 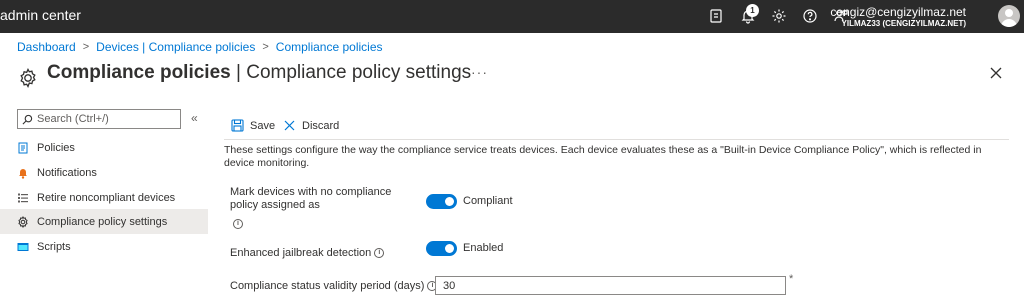 I want to click on setting-label-text: Compliance status validity period (days), so click(x=327, y=286).